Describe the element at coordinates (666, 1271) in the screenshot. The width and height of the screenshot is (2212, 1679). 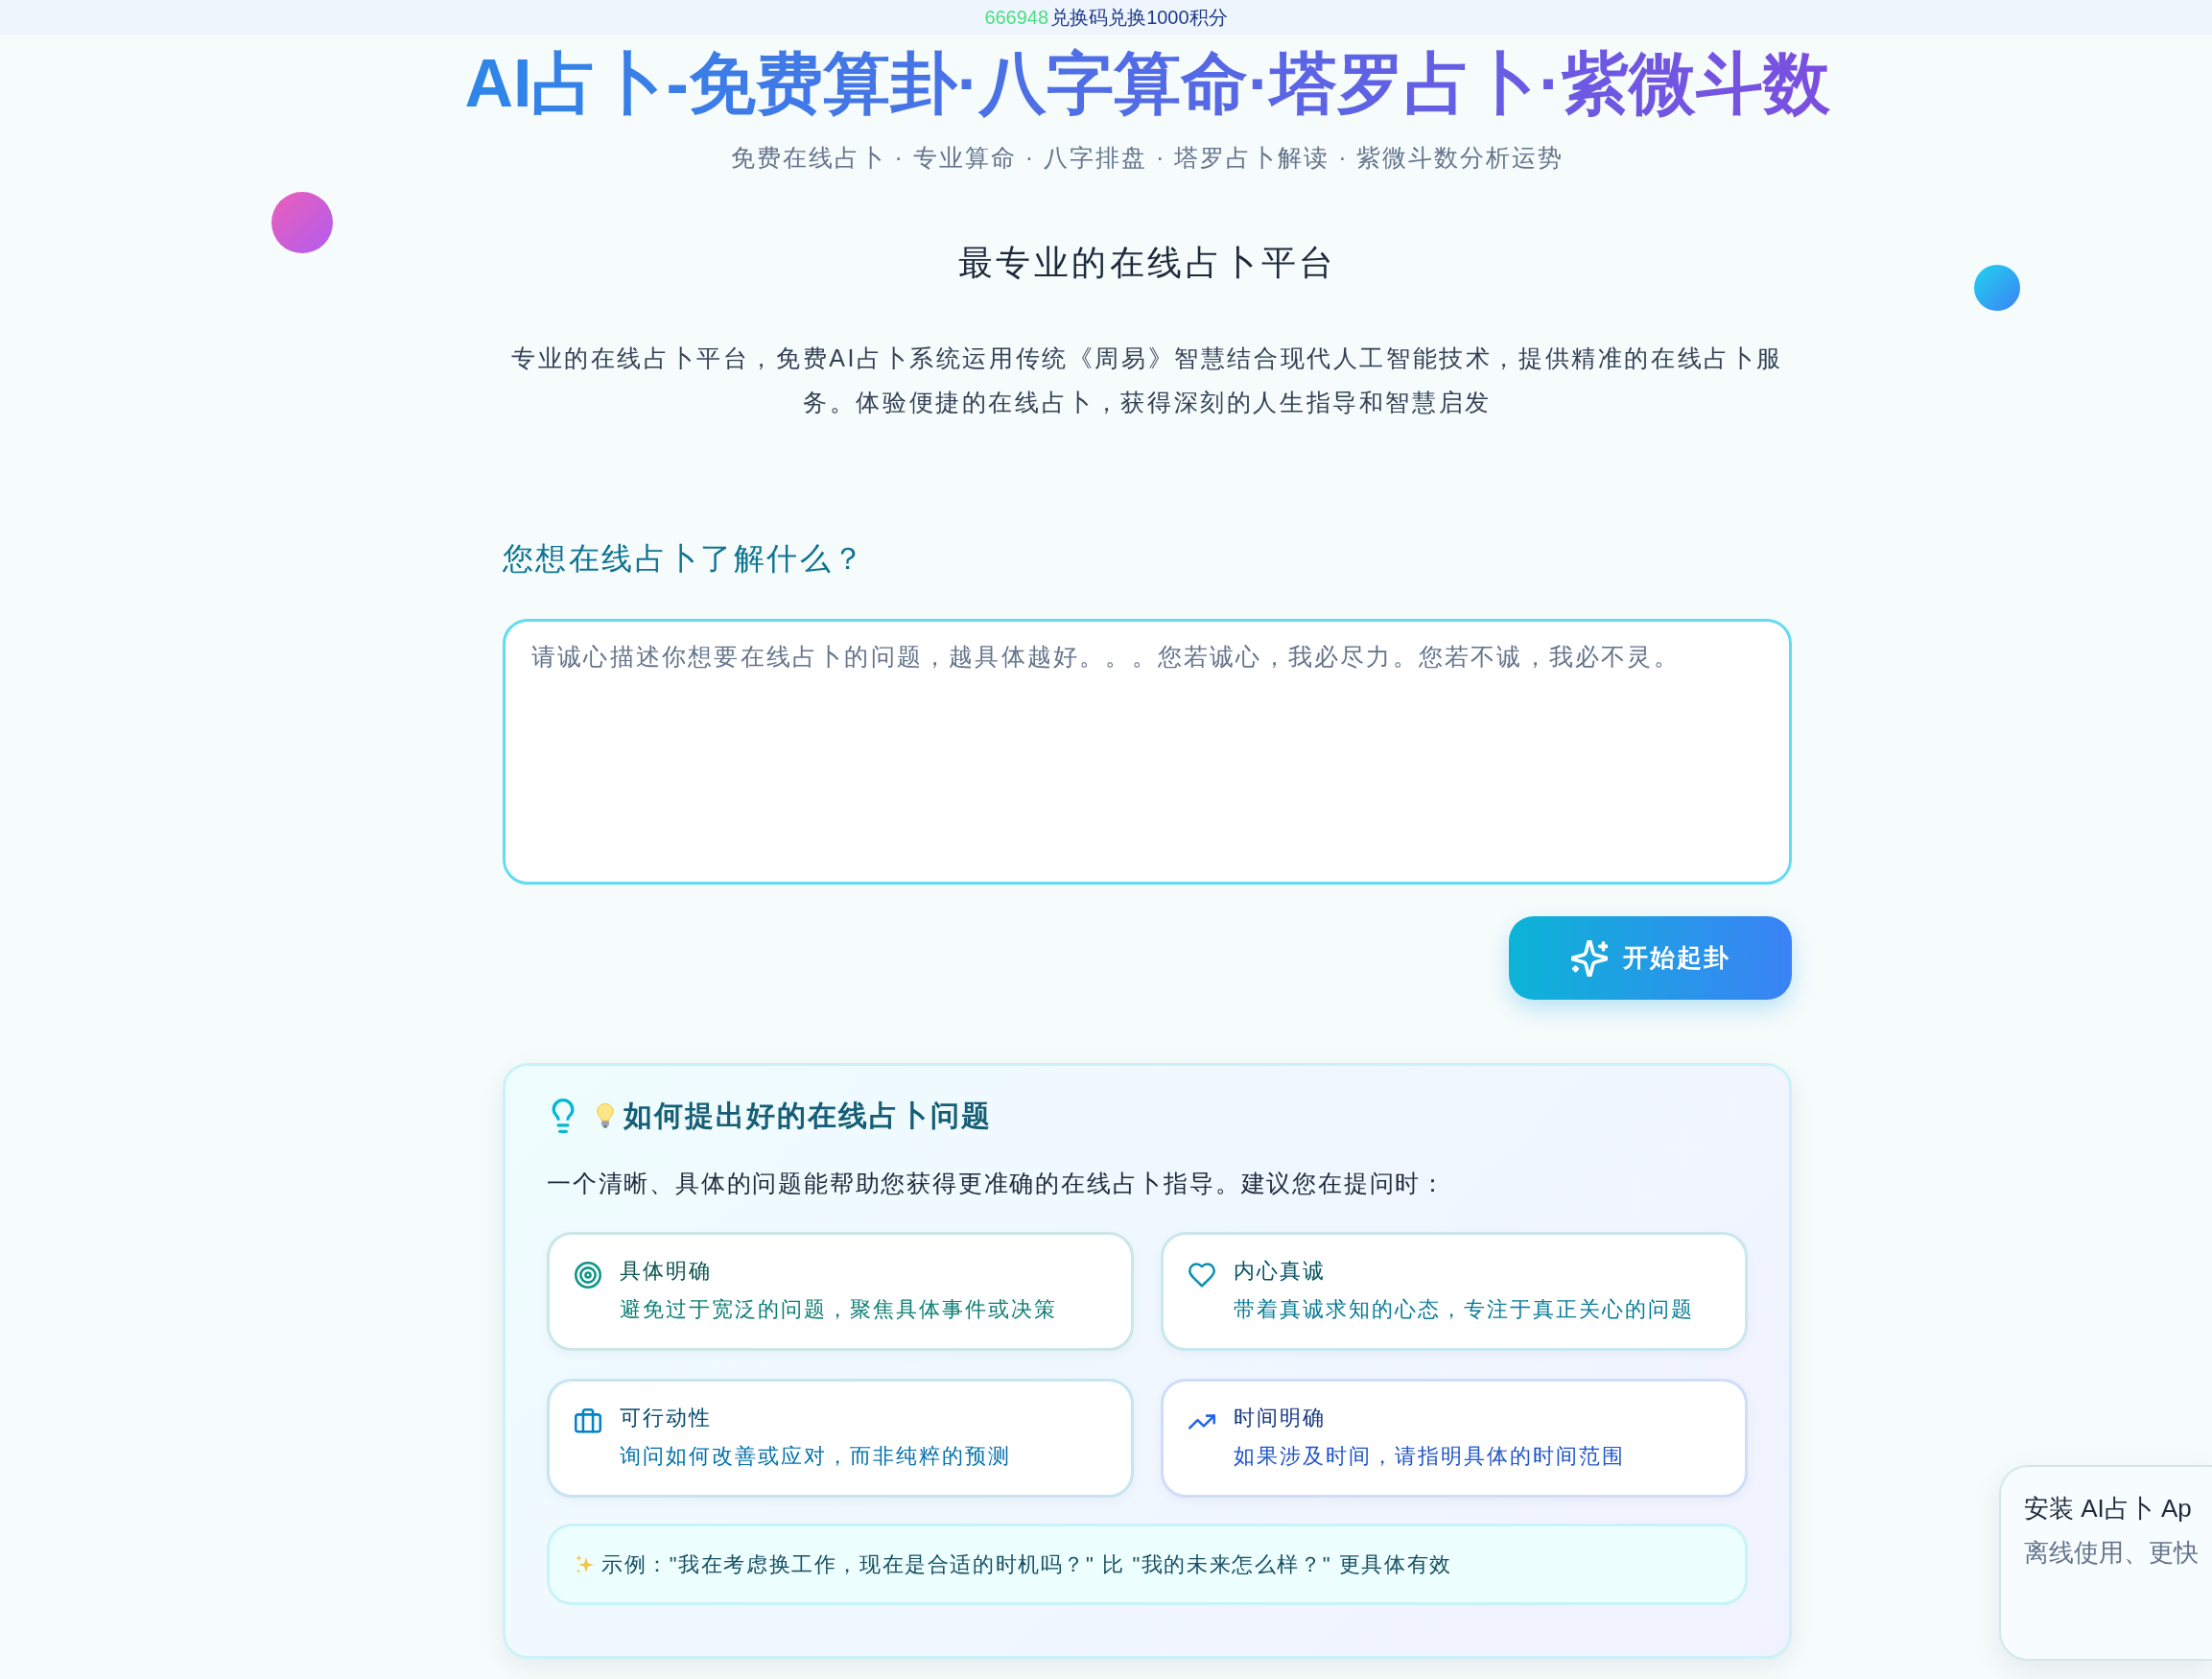
I see `tip-title: 具体明确` at that location.